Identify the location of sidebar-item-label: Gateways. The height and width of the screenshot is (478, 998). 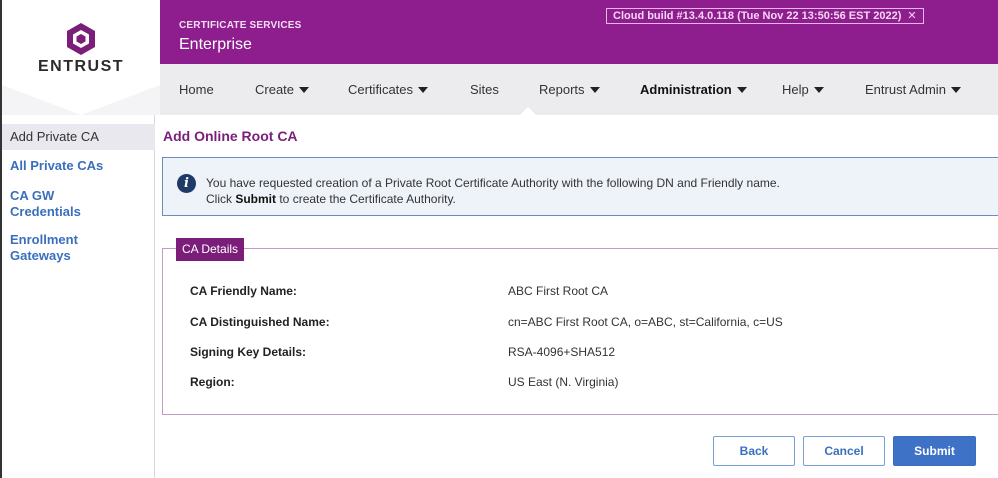
(40, 255).